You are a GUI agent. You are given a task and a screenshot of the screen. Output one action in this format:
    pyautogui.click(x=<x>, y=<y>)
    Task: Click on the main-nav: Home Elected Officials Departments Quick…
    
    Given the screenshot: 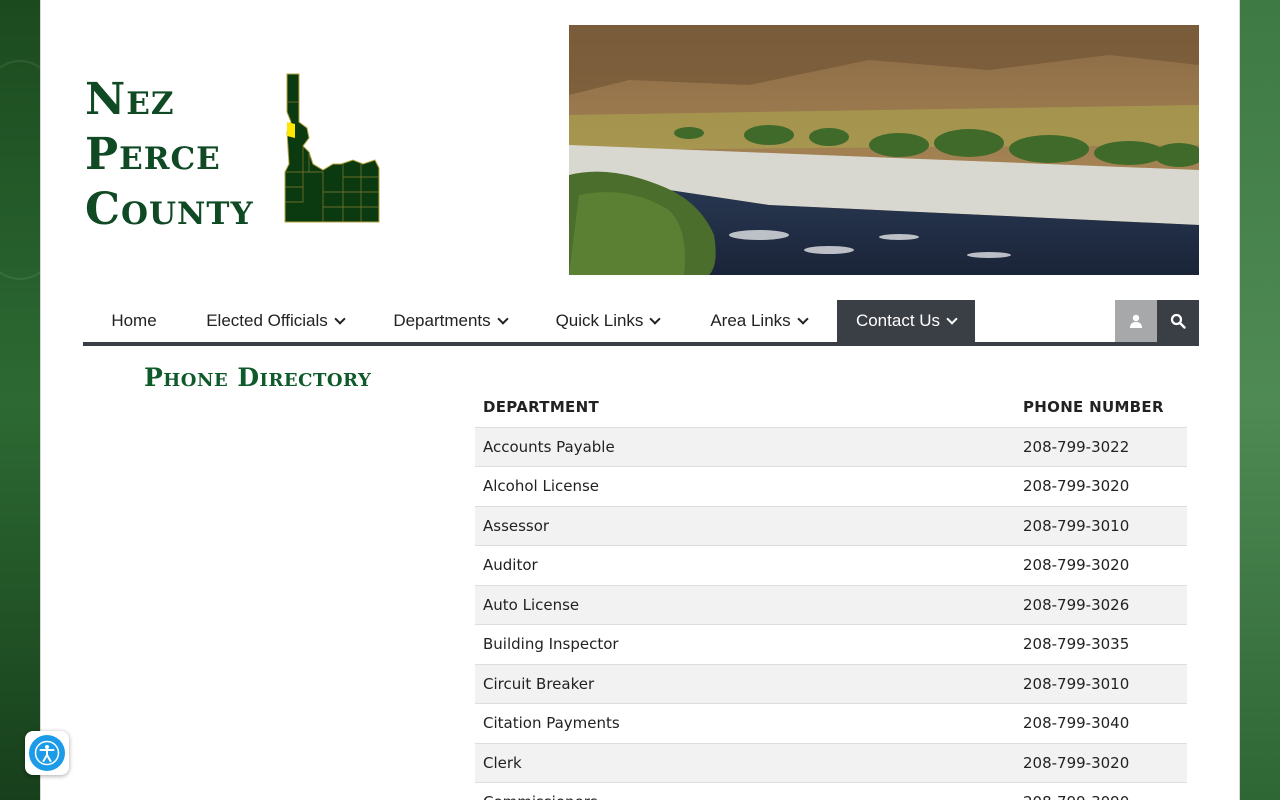 What is the action you would take?
    pyautogui.click(x=641, y=323)
    